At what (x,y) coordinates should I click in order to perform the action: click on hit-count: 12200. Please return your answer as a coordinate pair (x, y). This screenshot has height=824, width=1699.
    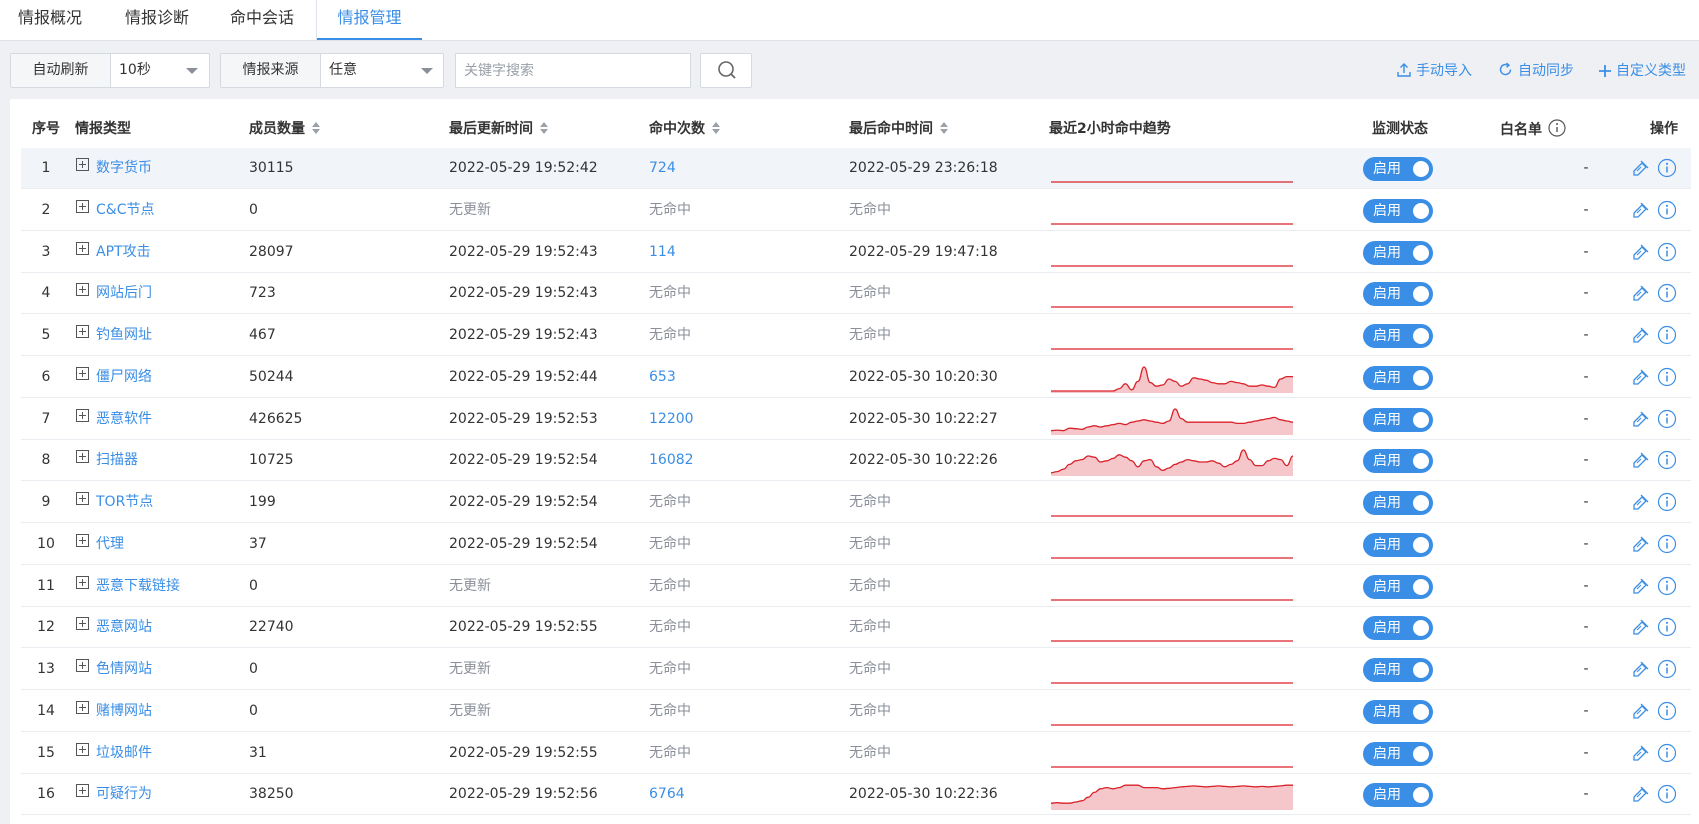
    Looking at the image, I should click on (671, 419).